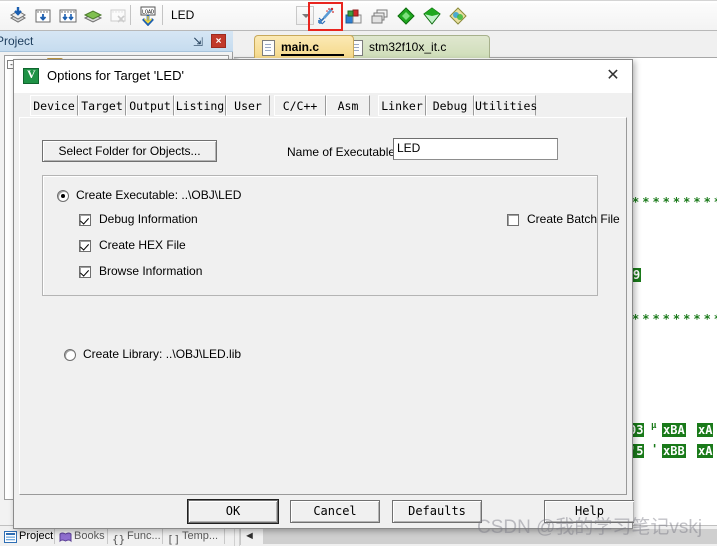  Describe the element at coordinates (18, 16) in the screenshot. I see `build-target-icon` at that location.